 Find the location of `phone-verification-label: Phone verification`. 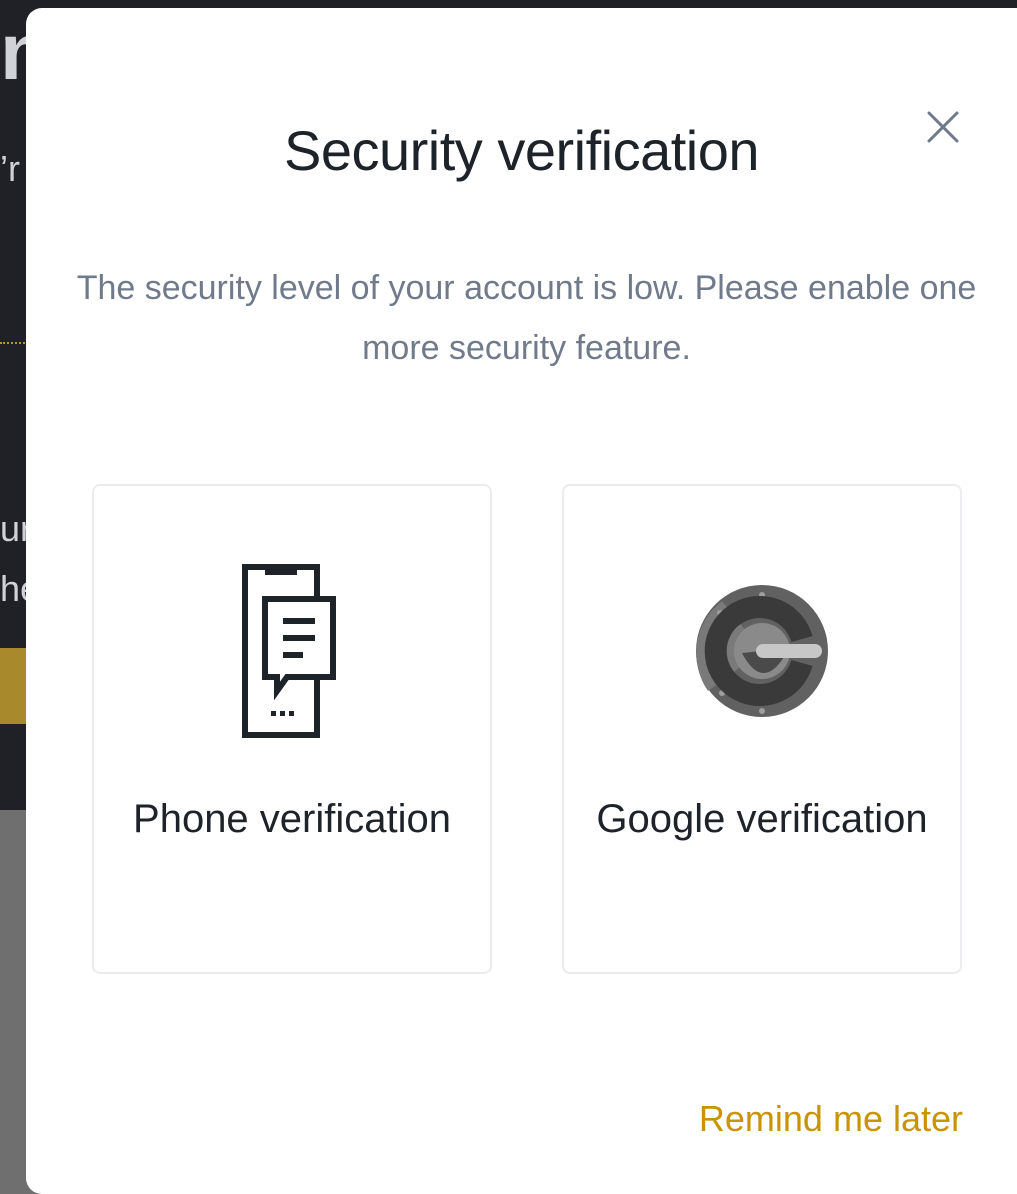

phone-verification-label: Phone verification is located at coordinates (292, 819).